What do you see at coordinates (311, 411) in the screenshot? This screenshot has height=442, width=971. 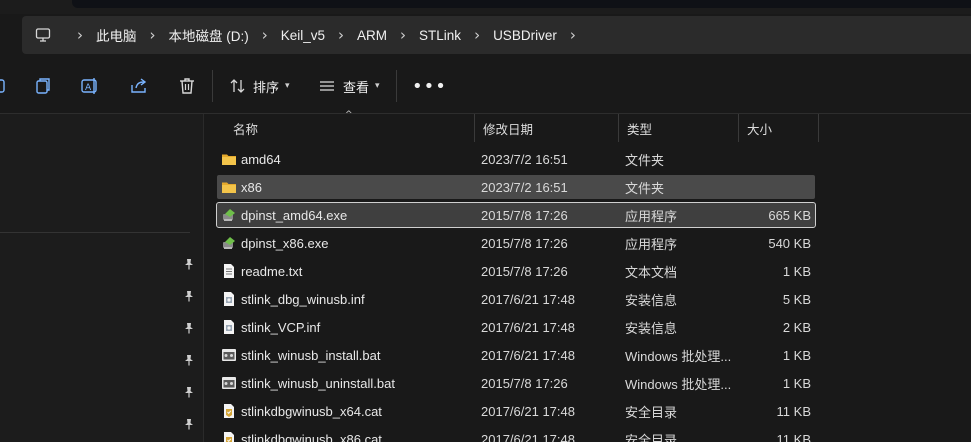 I see `file-name: stlinkdbgwinusb_x64.cat` at bounding box center [311, 411].